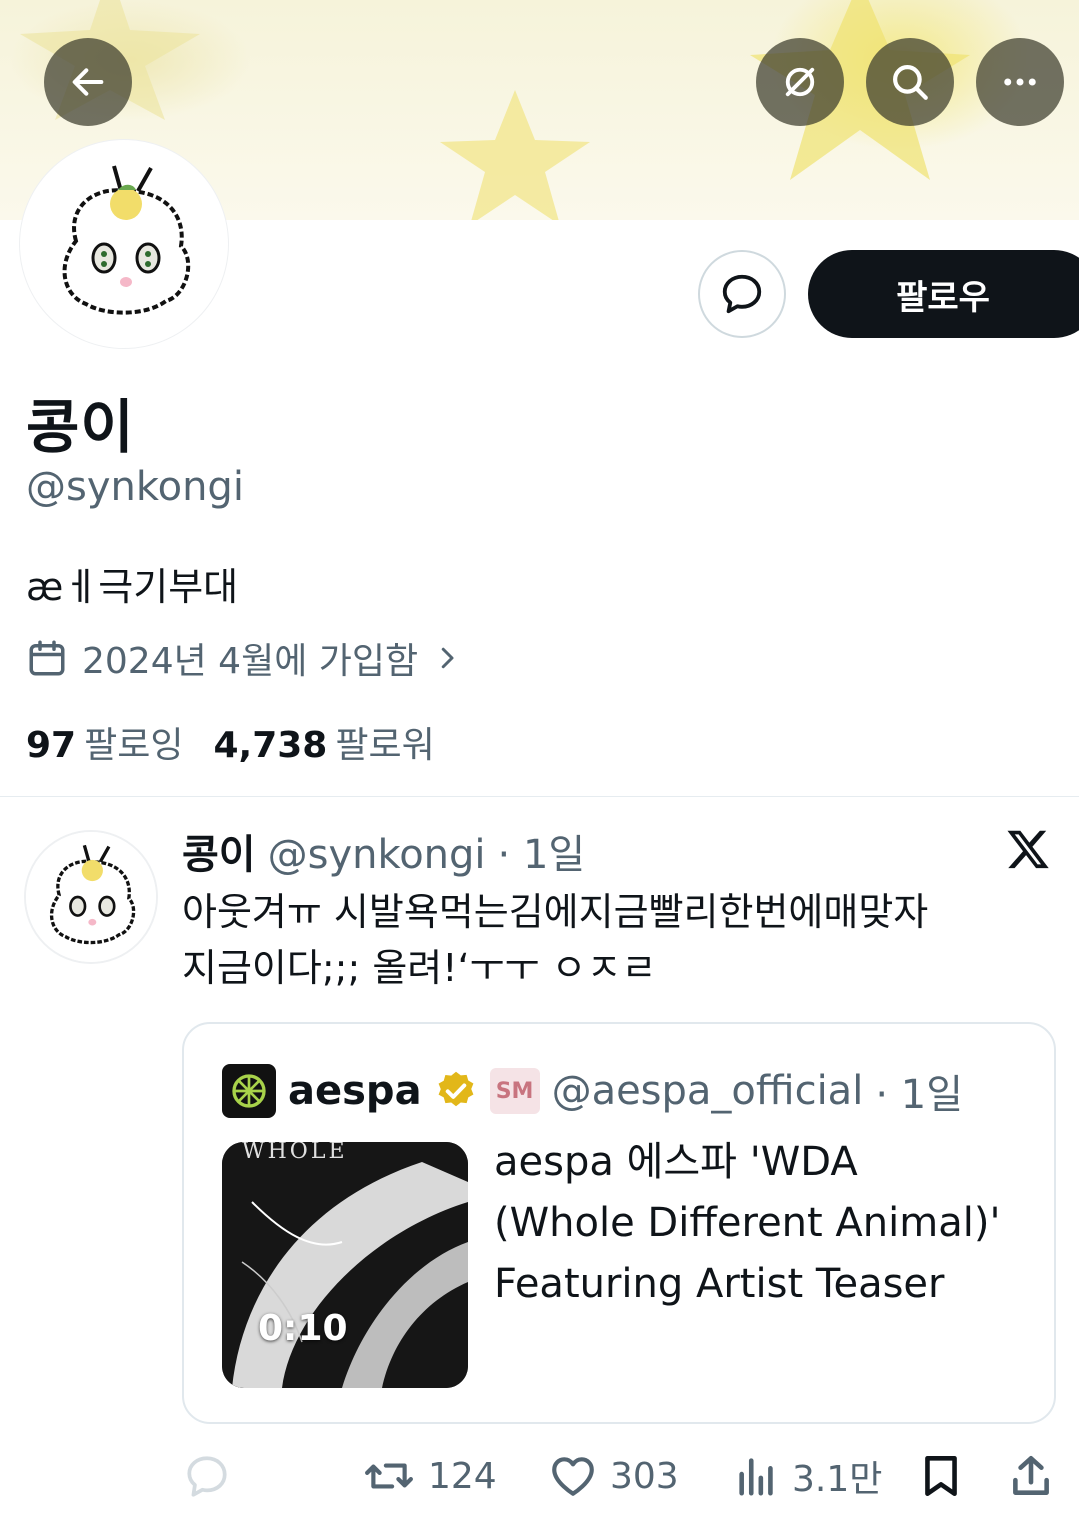  Describe the element at coordinates (51, 745) in the screenshot. I see `following-count: 97` at that location.